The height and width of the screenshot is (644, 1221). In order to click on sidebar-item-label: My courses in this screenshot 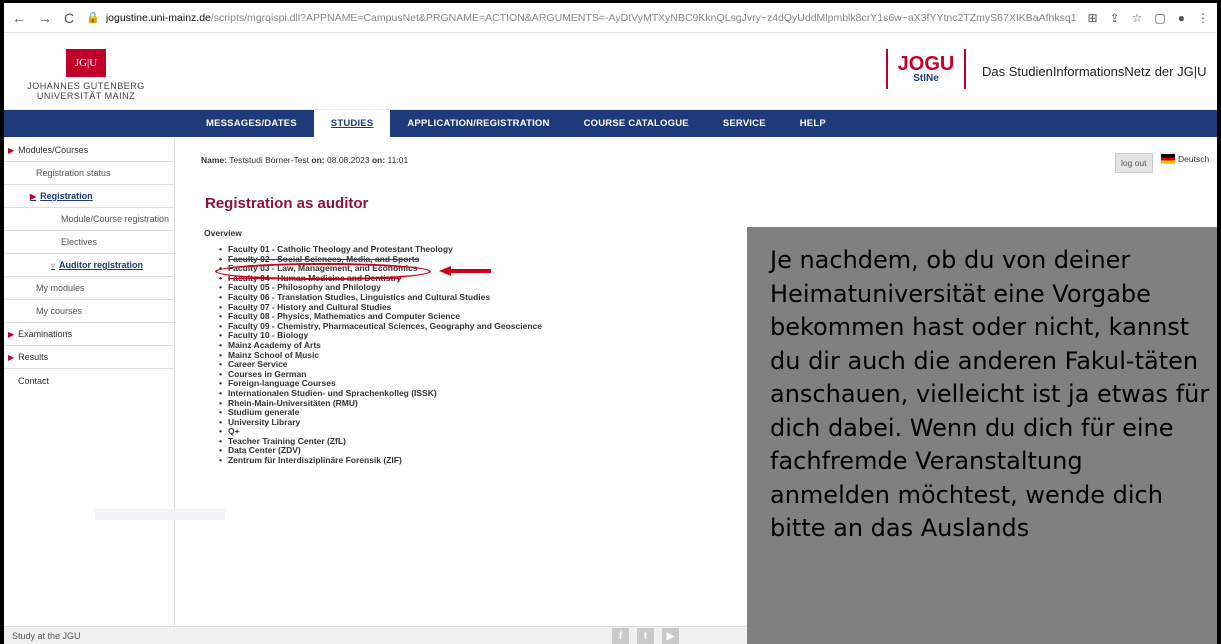, I will do `click(59, 311)`.